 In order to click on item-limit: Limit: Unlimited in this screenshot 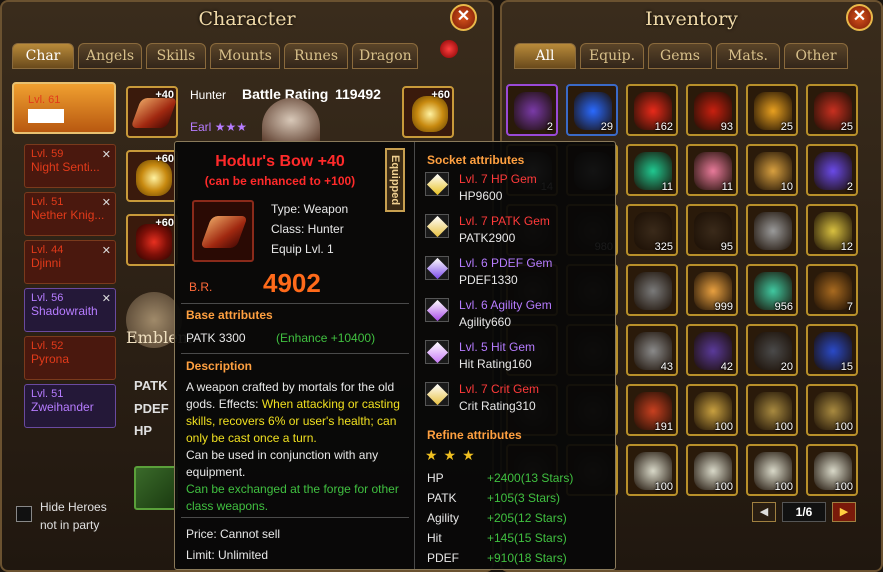, I will do `click(227, 555)`.